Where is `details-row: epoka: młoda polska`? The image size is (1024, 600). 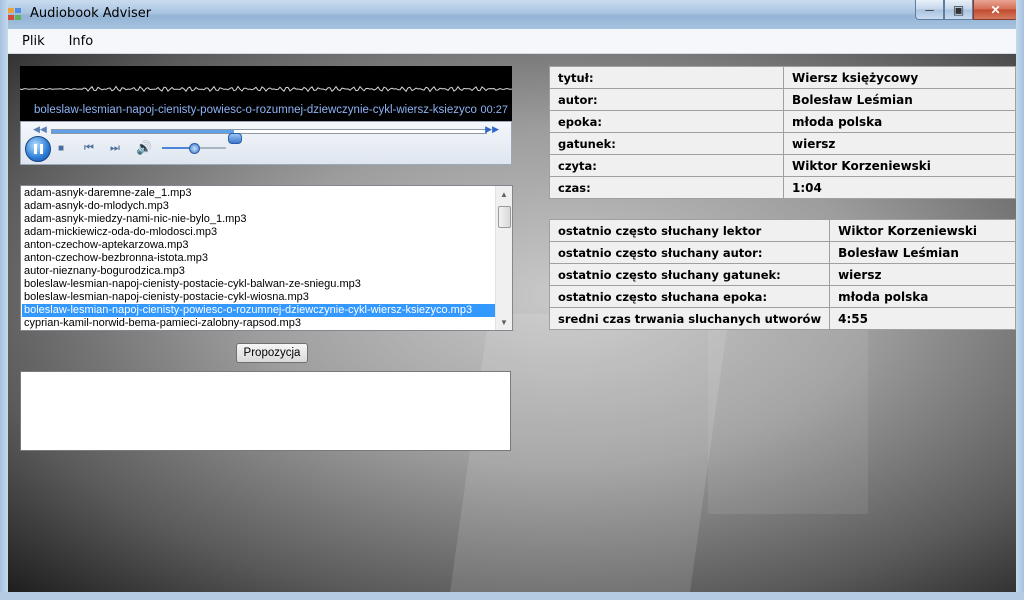
details-row: epoka: młoda polska is located at coordinates (782, 121).